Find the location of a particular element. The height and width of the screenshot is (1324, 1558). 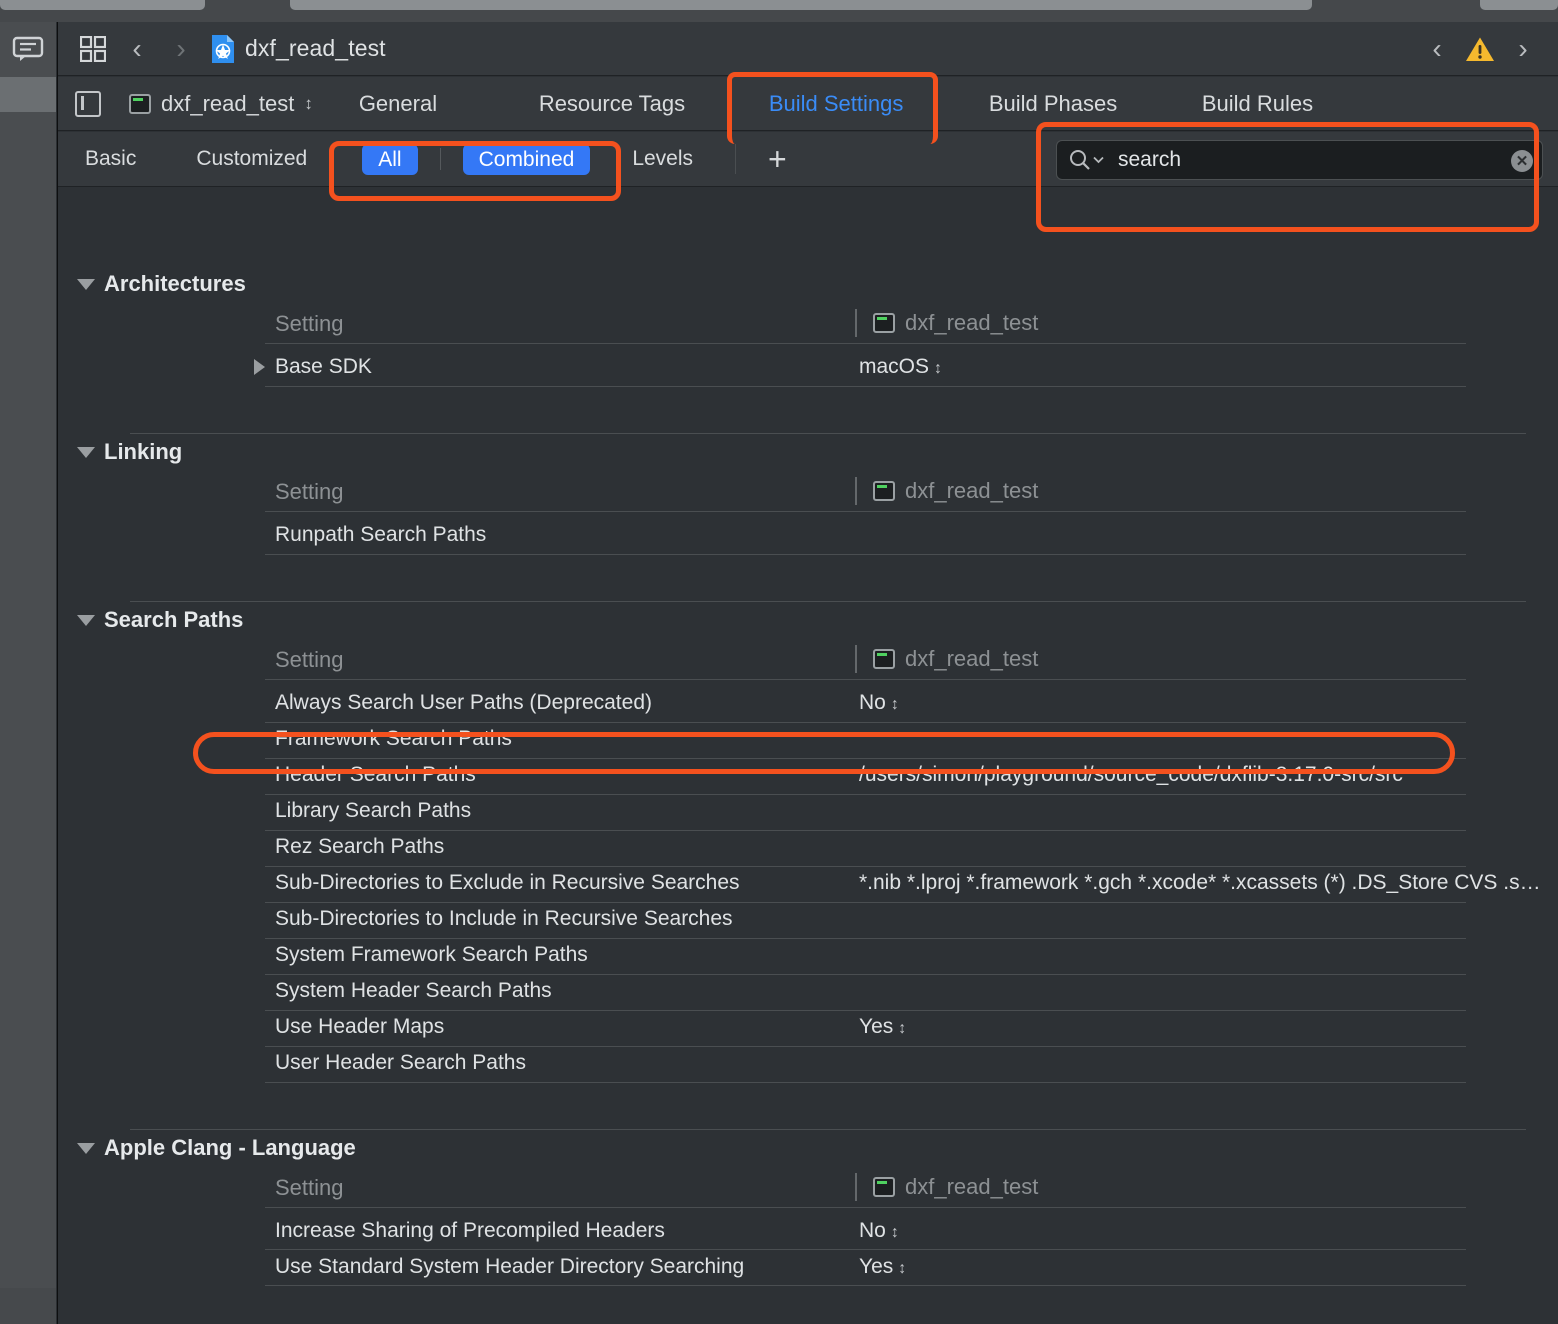

jump-bar-title: dxf_read_test is located at coordinates (315, 48).